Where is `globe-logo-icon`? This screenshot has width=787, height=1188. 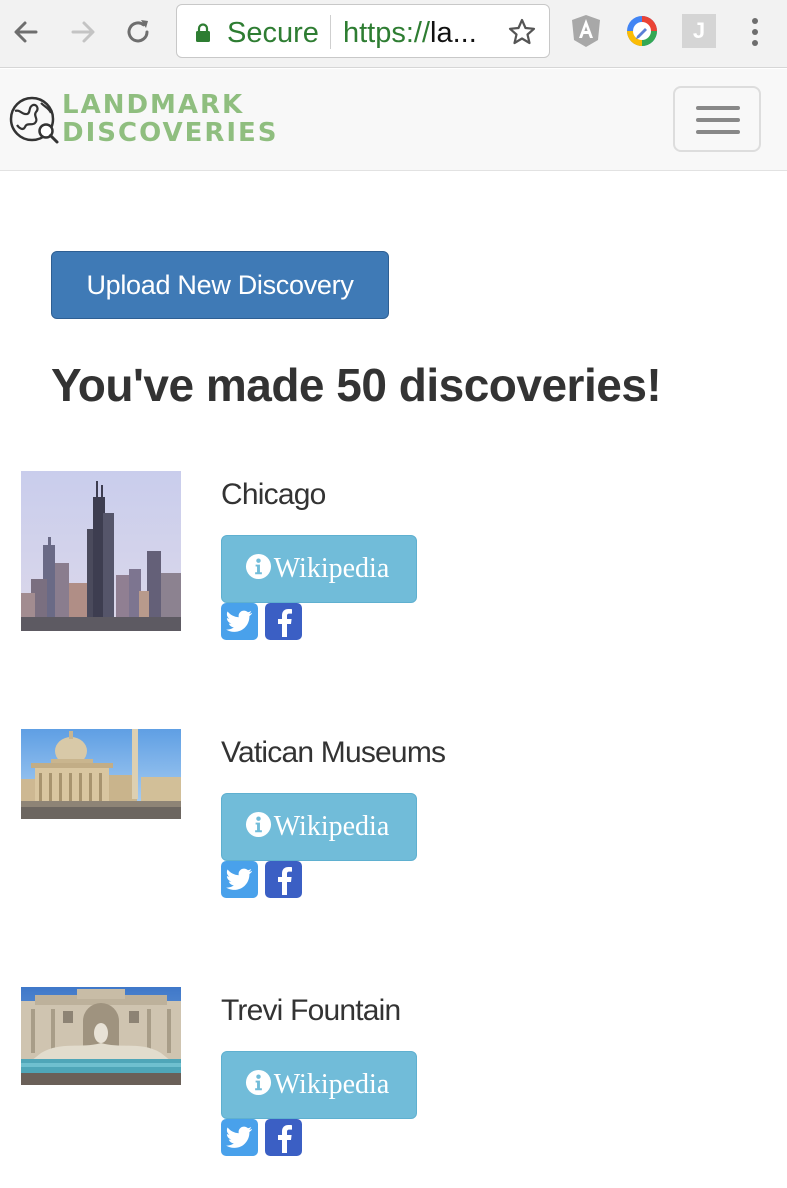
globe-logo-icon is located at coordinates (34, 120).